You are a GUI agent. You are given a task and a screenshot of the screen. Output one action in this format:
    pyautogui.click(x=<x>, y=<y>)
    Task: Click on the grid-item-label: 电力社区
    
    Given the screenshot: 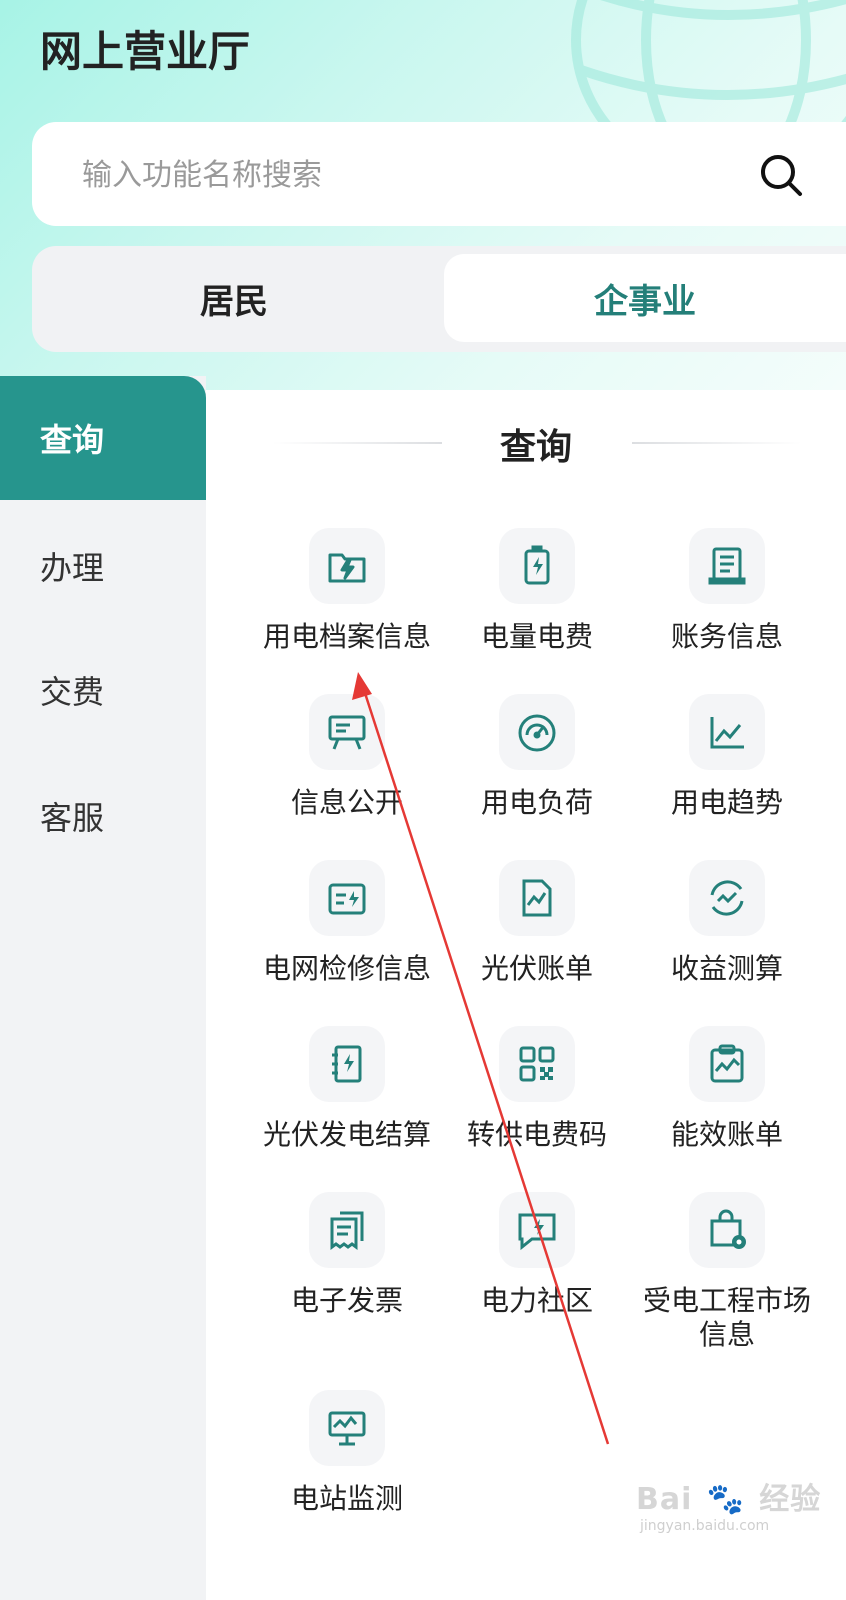 What is the action you would take?
    pyautogui.click(x=536, y=1300)
    